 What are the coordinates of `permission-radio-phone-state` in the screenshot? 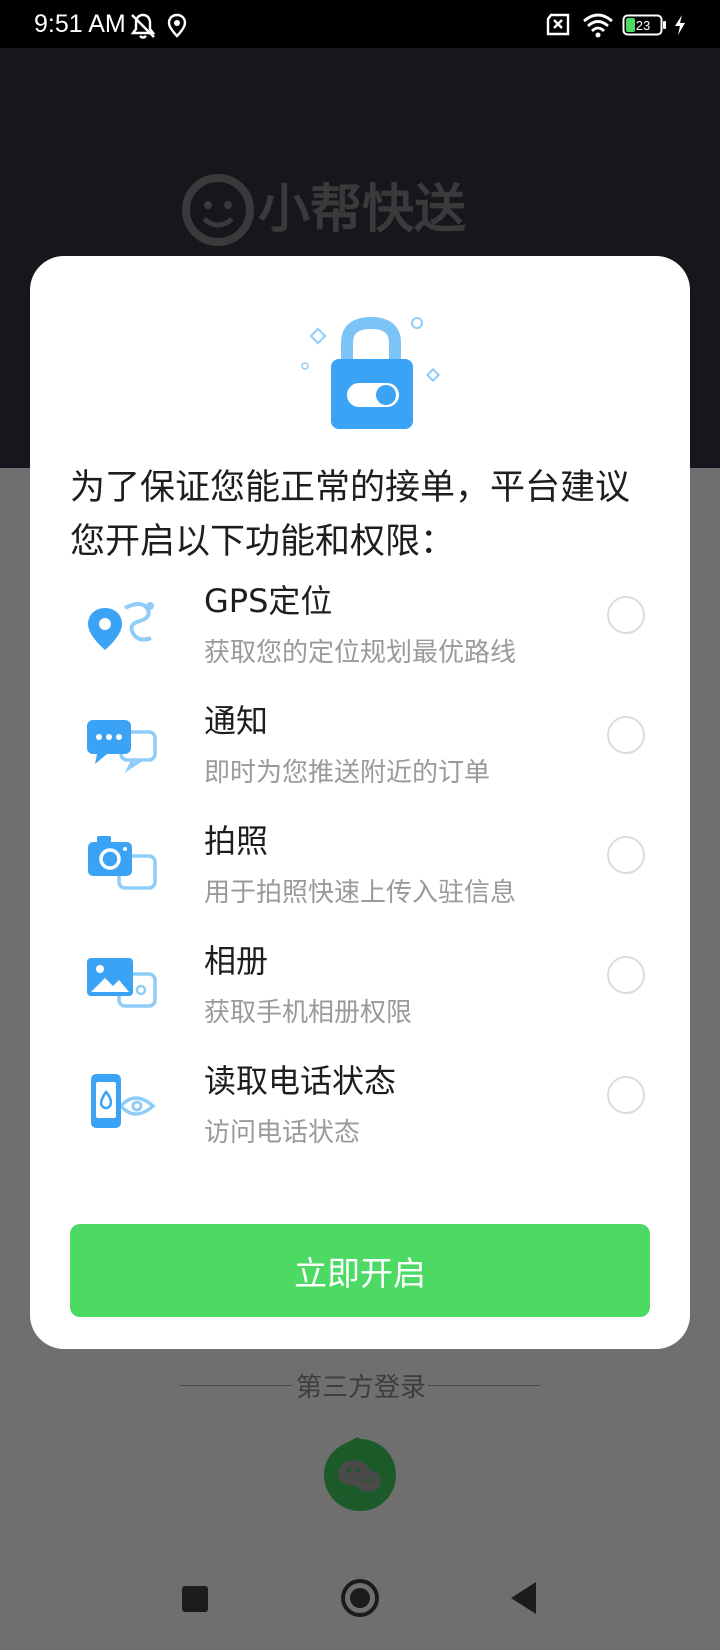 It's located at (626, 1095).